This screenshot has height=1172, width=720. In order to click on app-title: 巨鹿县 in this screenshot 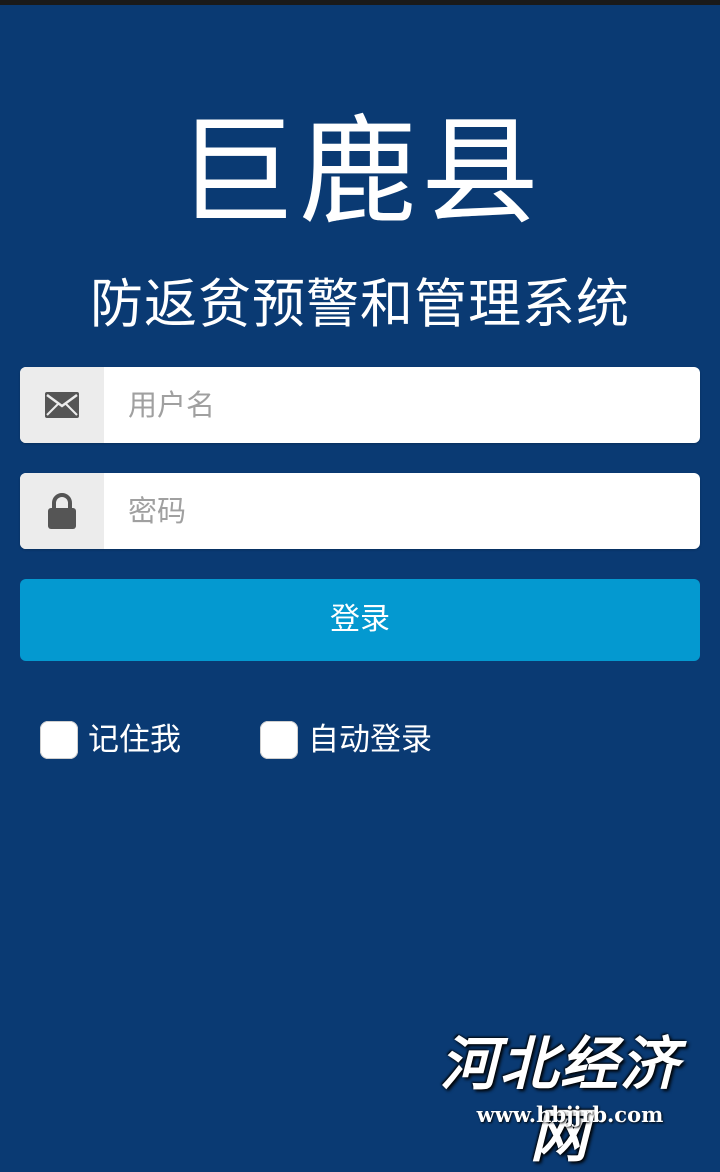, I will do `click(359, 172)`.